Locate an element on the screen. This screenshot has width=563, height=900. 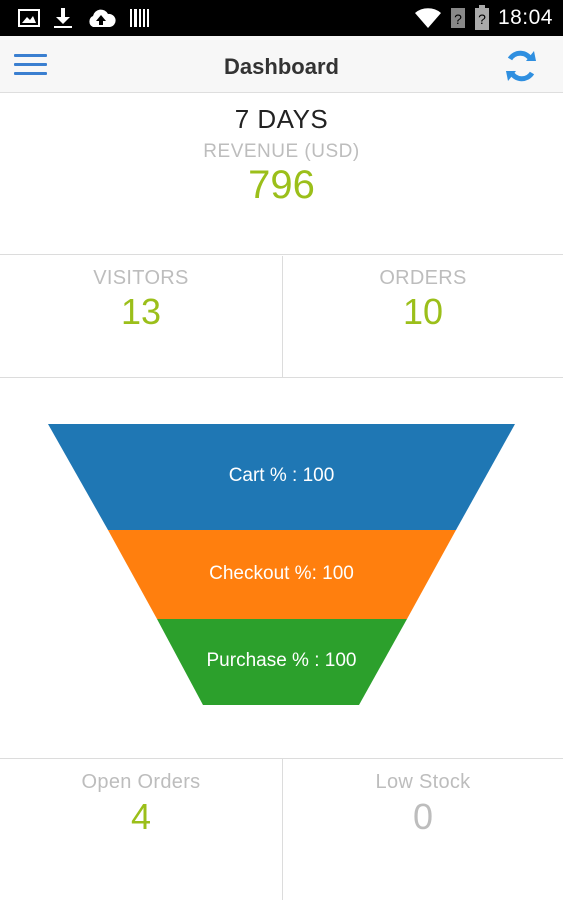
orders-label: ORDERS is located at coordinates (423, 278).